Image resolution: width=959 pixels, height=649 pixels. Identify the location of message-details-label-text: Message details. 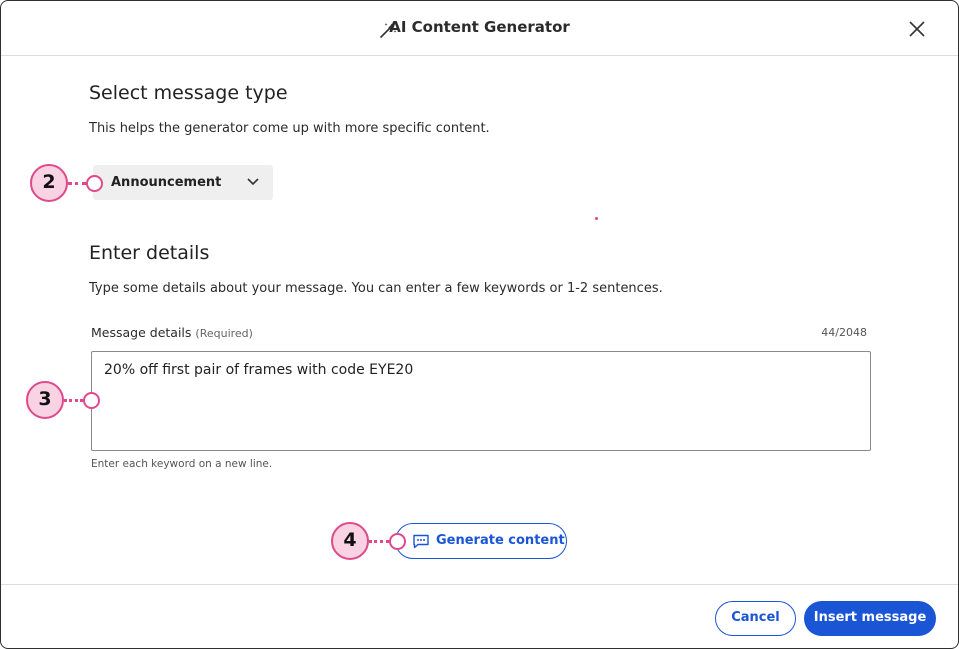
(141, 332).